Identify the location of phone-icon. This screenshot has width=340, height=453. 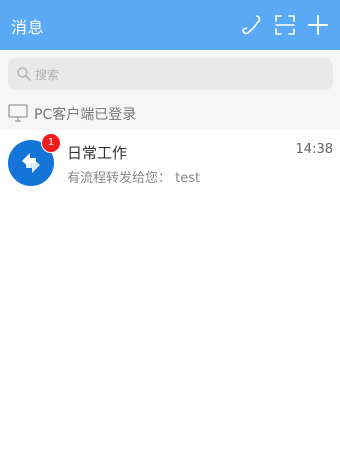
(252, 25).